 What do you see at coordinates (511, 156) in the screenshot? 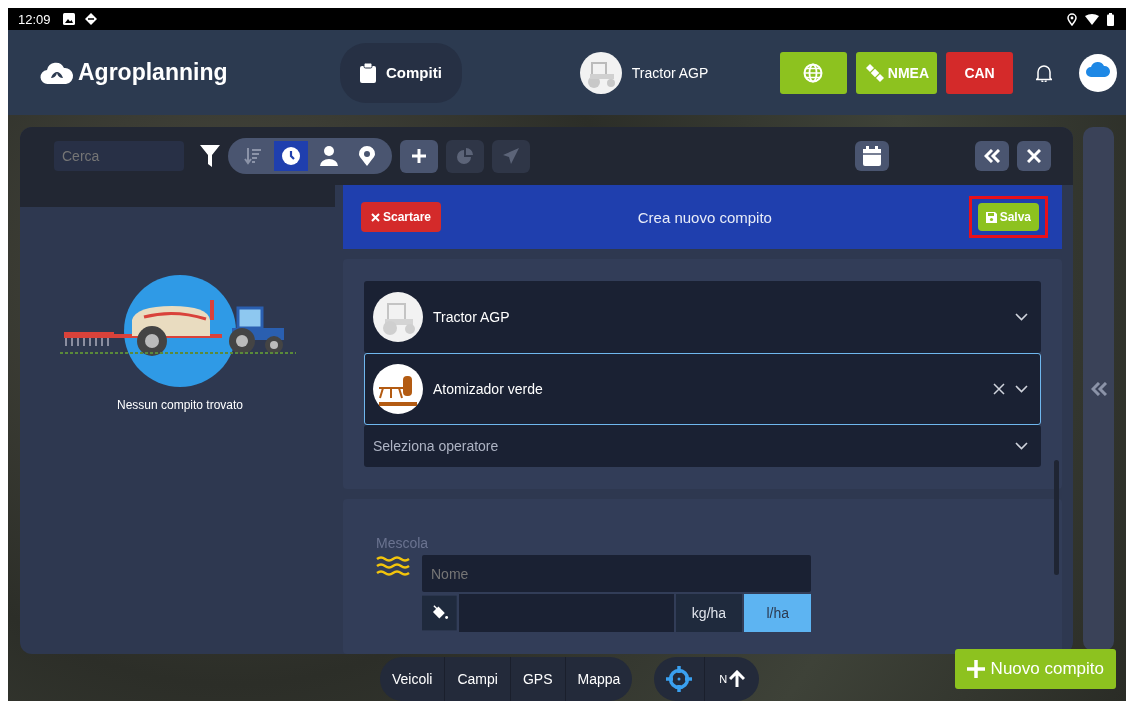
I see `send-icon` at bounding box center [511, 156].